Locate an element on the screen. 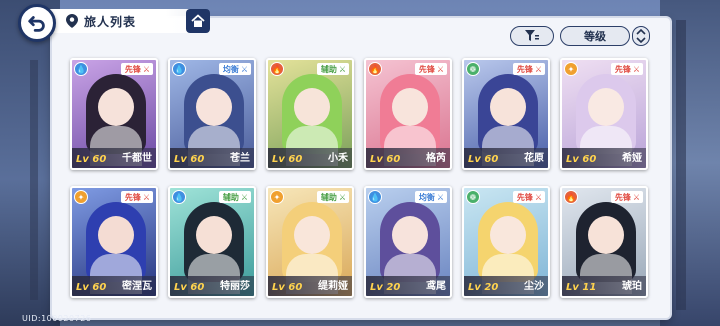  traveler-name: 鸢尾 is located at coordinates (436, 286).